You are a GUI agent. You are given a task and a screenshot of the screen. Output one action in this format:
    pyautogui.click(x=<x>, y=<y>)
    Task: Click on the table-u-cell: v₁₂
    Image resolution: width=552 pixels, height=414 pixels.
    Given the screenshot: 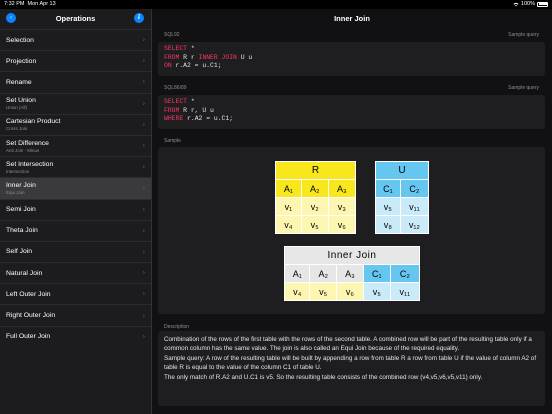 What is the action you would take?
    pyautogui.click(x=414, y=224)
    